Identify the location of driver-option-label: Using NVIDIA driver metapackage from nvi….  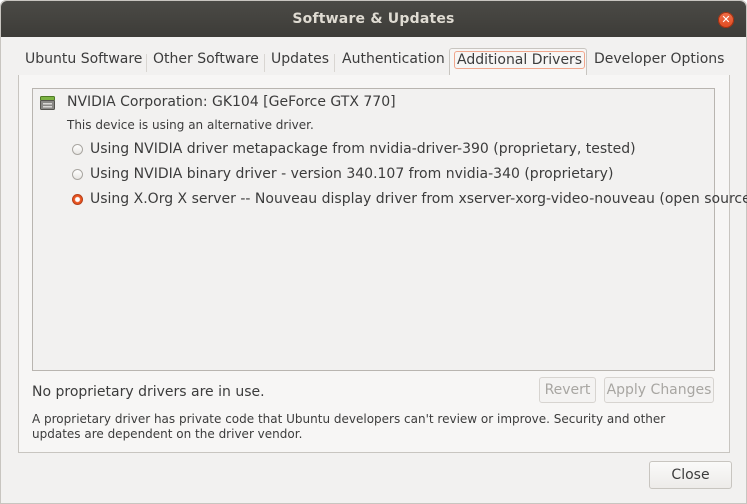
(363, 149).